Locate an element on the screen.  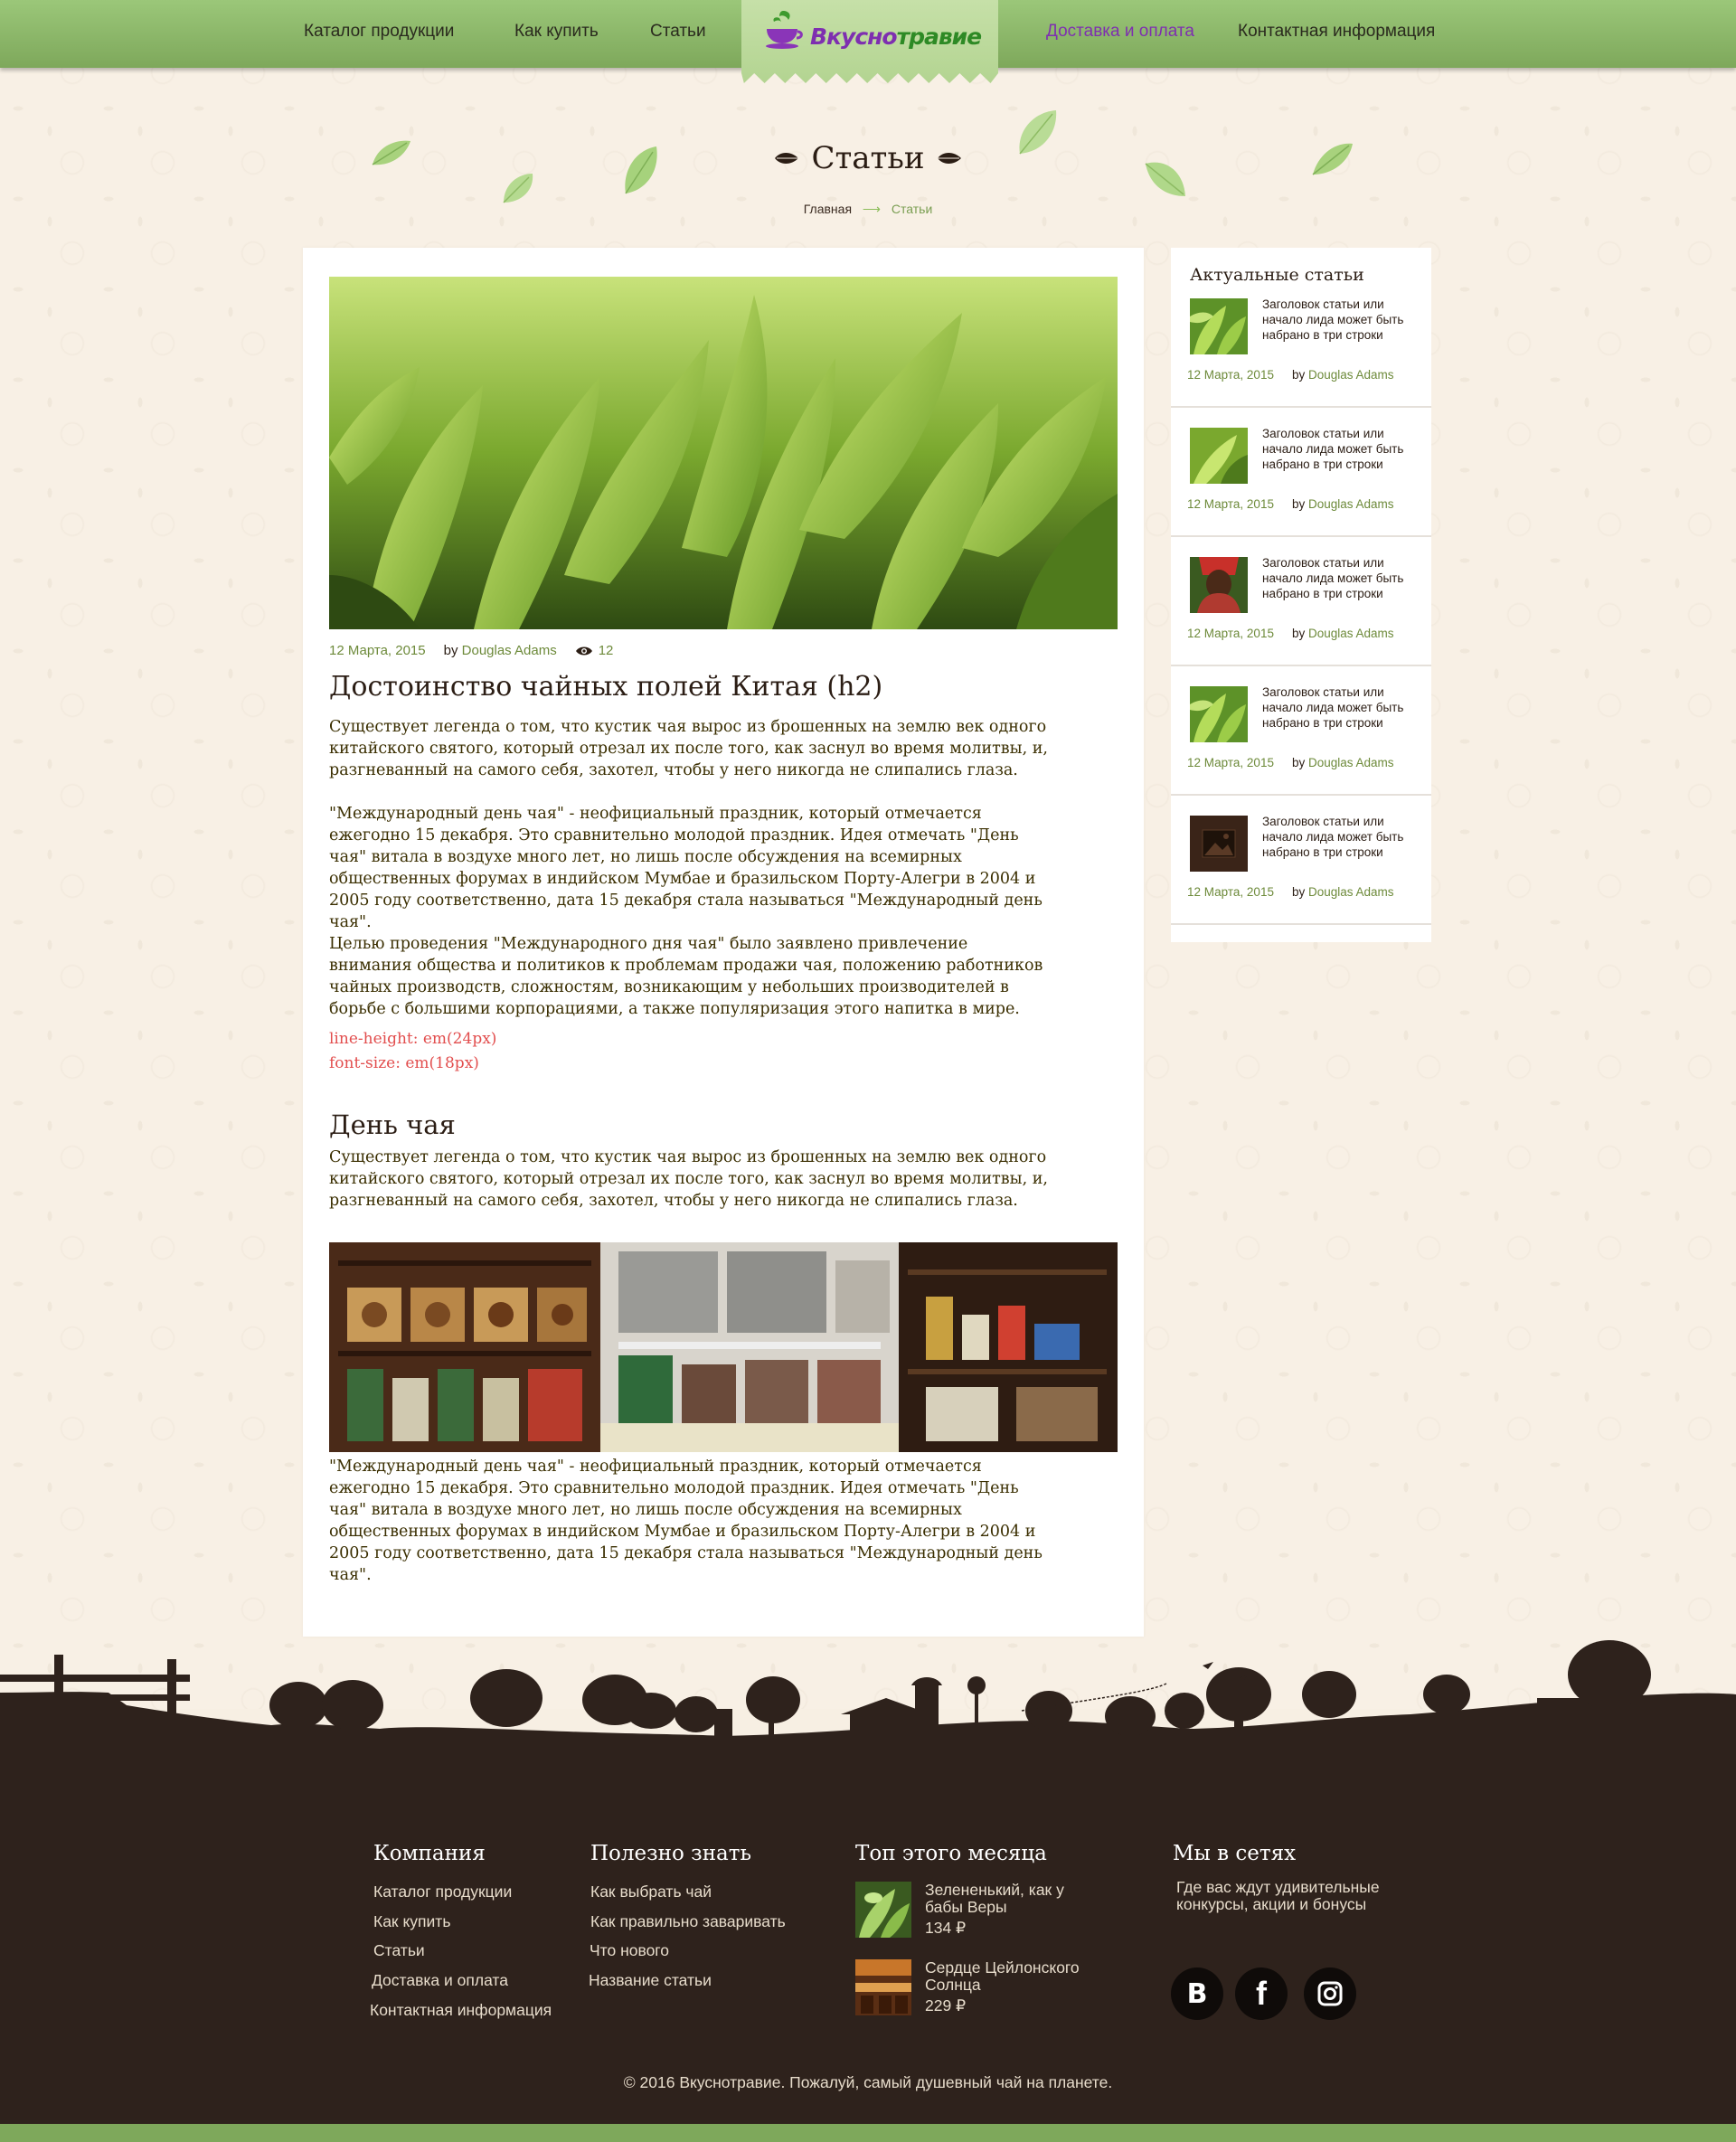
article-by: by is located at coordinates (451, 650).